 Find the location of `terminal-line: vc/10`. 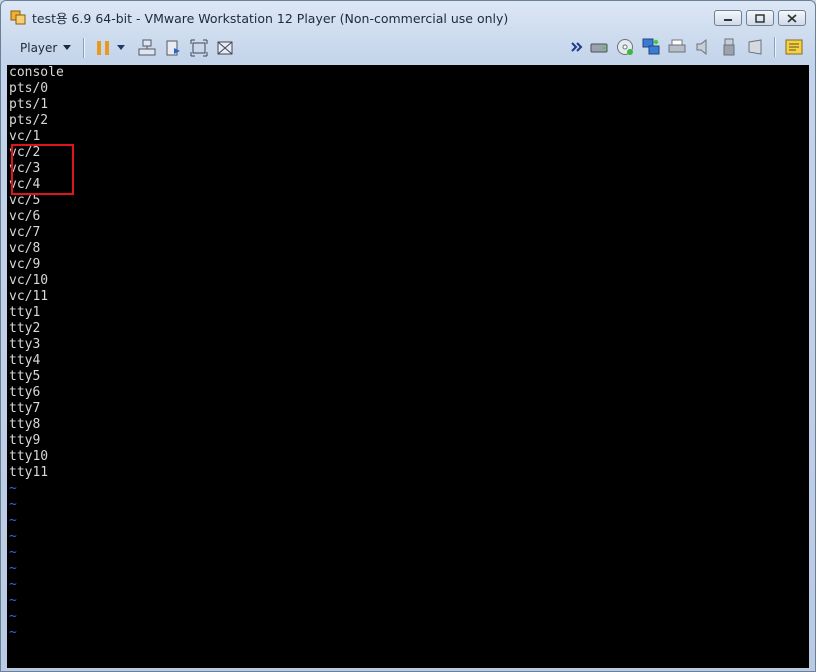

terminal-line: vc/10 is located at coordinates (29, 280).